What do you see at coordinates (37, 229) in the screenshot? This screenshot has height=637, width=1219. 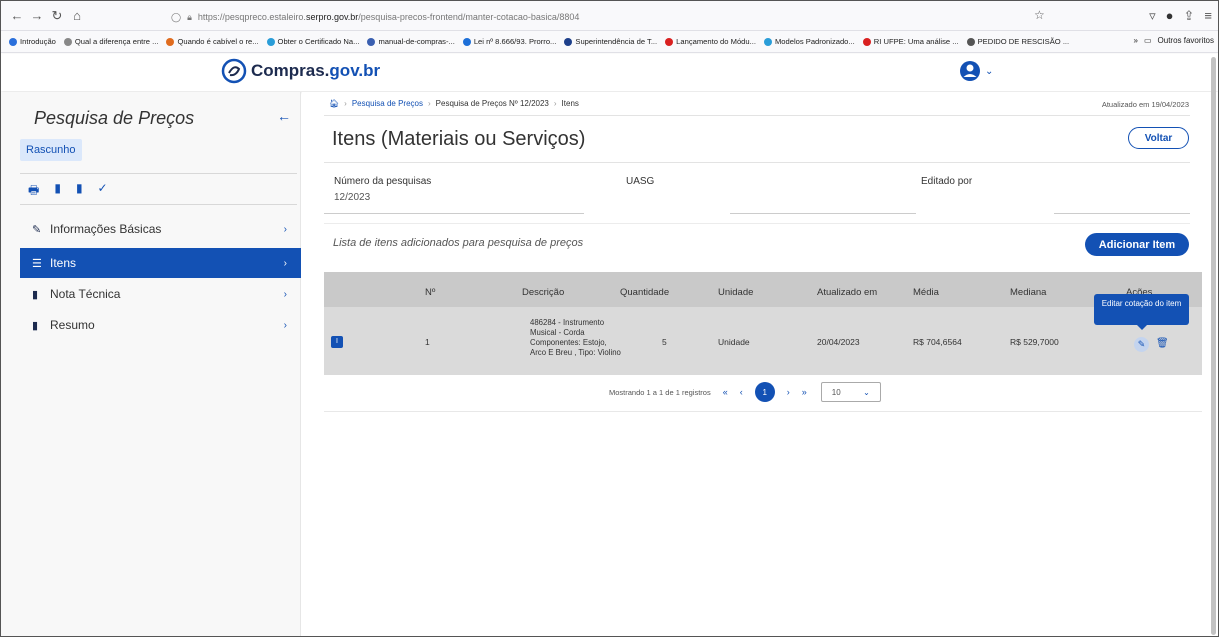 I see `pencil-icon: ✎` at bounding box center [37, 229].